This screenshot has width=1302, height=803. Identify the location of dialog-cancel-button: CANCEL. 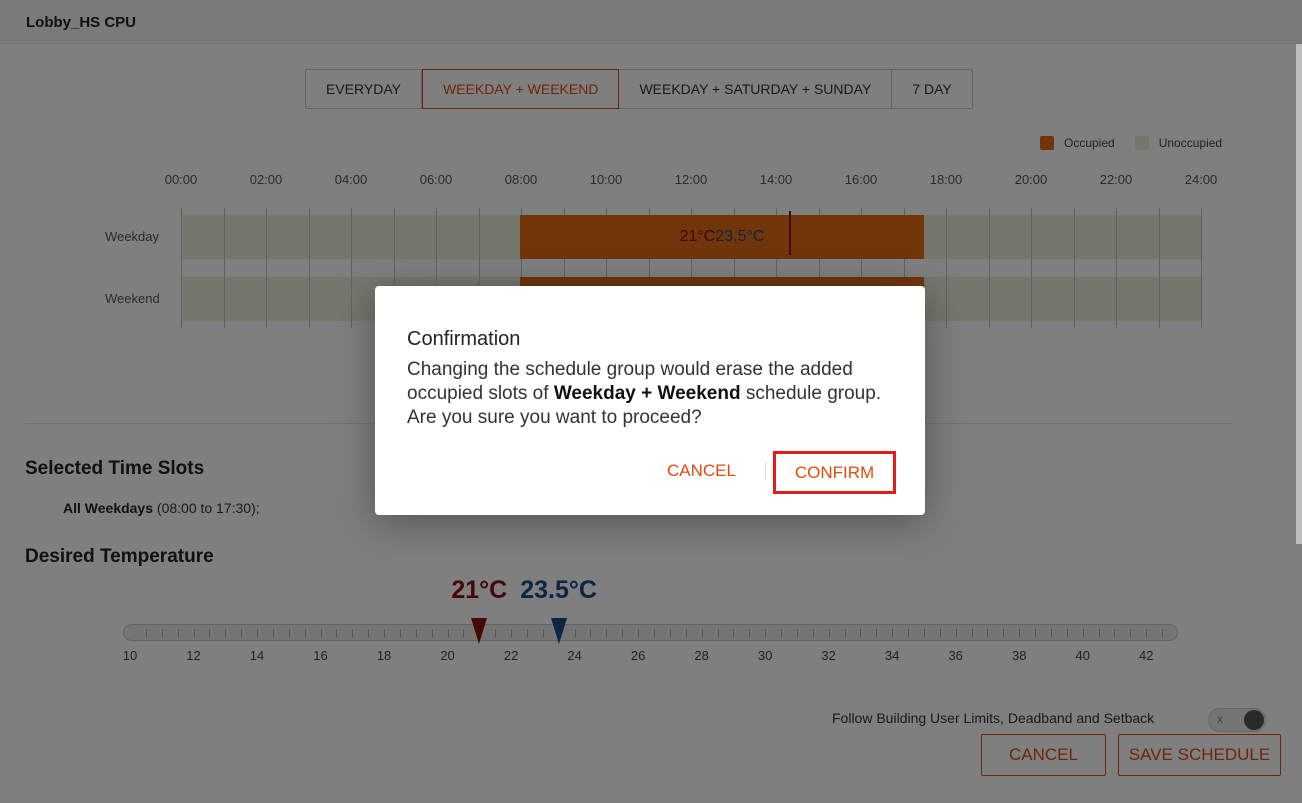
(701, 471).